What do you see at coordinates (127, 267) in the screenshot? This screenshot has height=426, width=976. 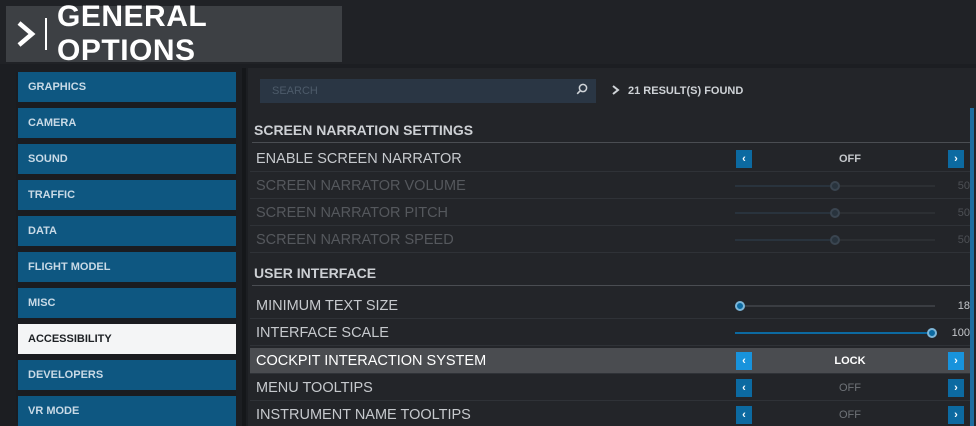 I see `sidebar-item-flight-model: FLIGHT MODEL` at bounding box center [127, 267].